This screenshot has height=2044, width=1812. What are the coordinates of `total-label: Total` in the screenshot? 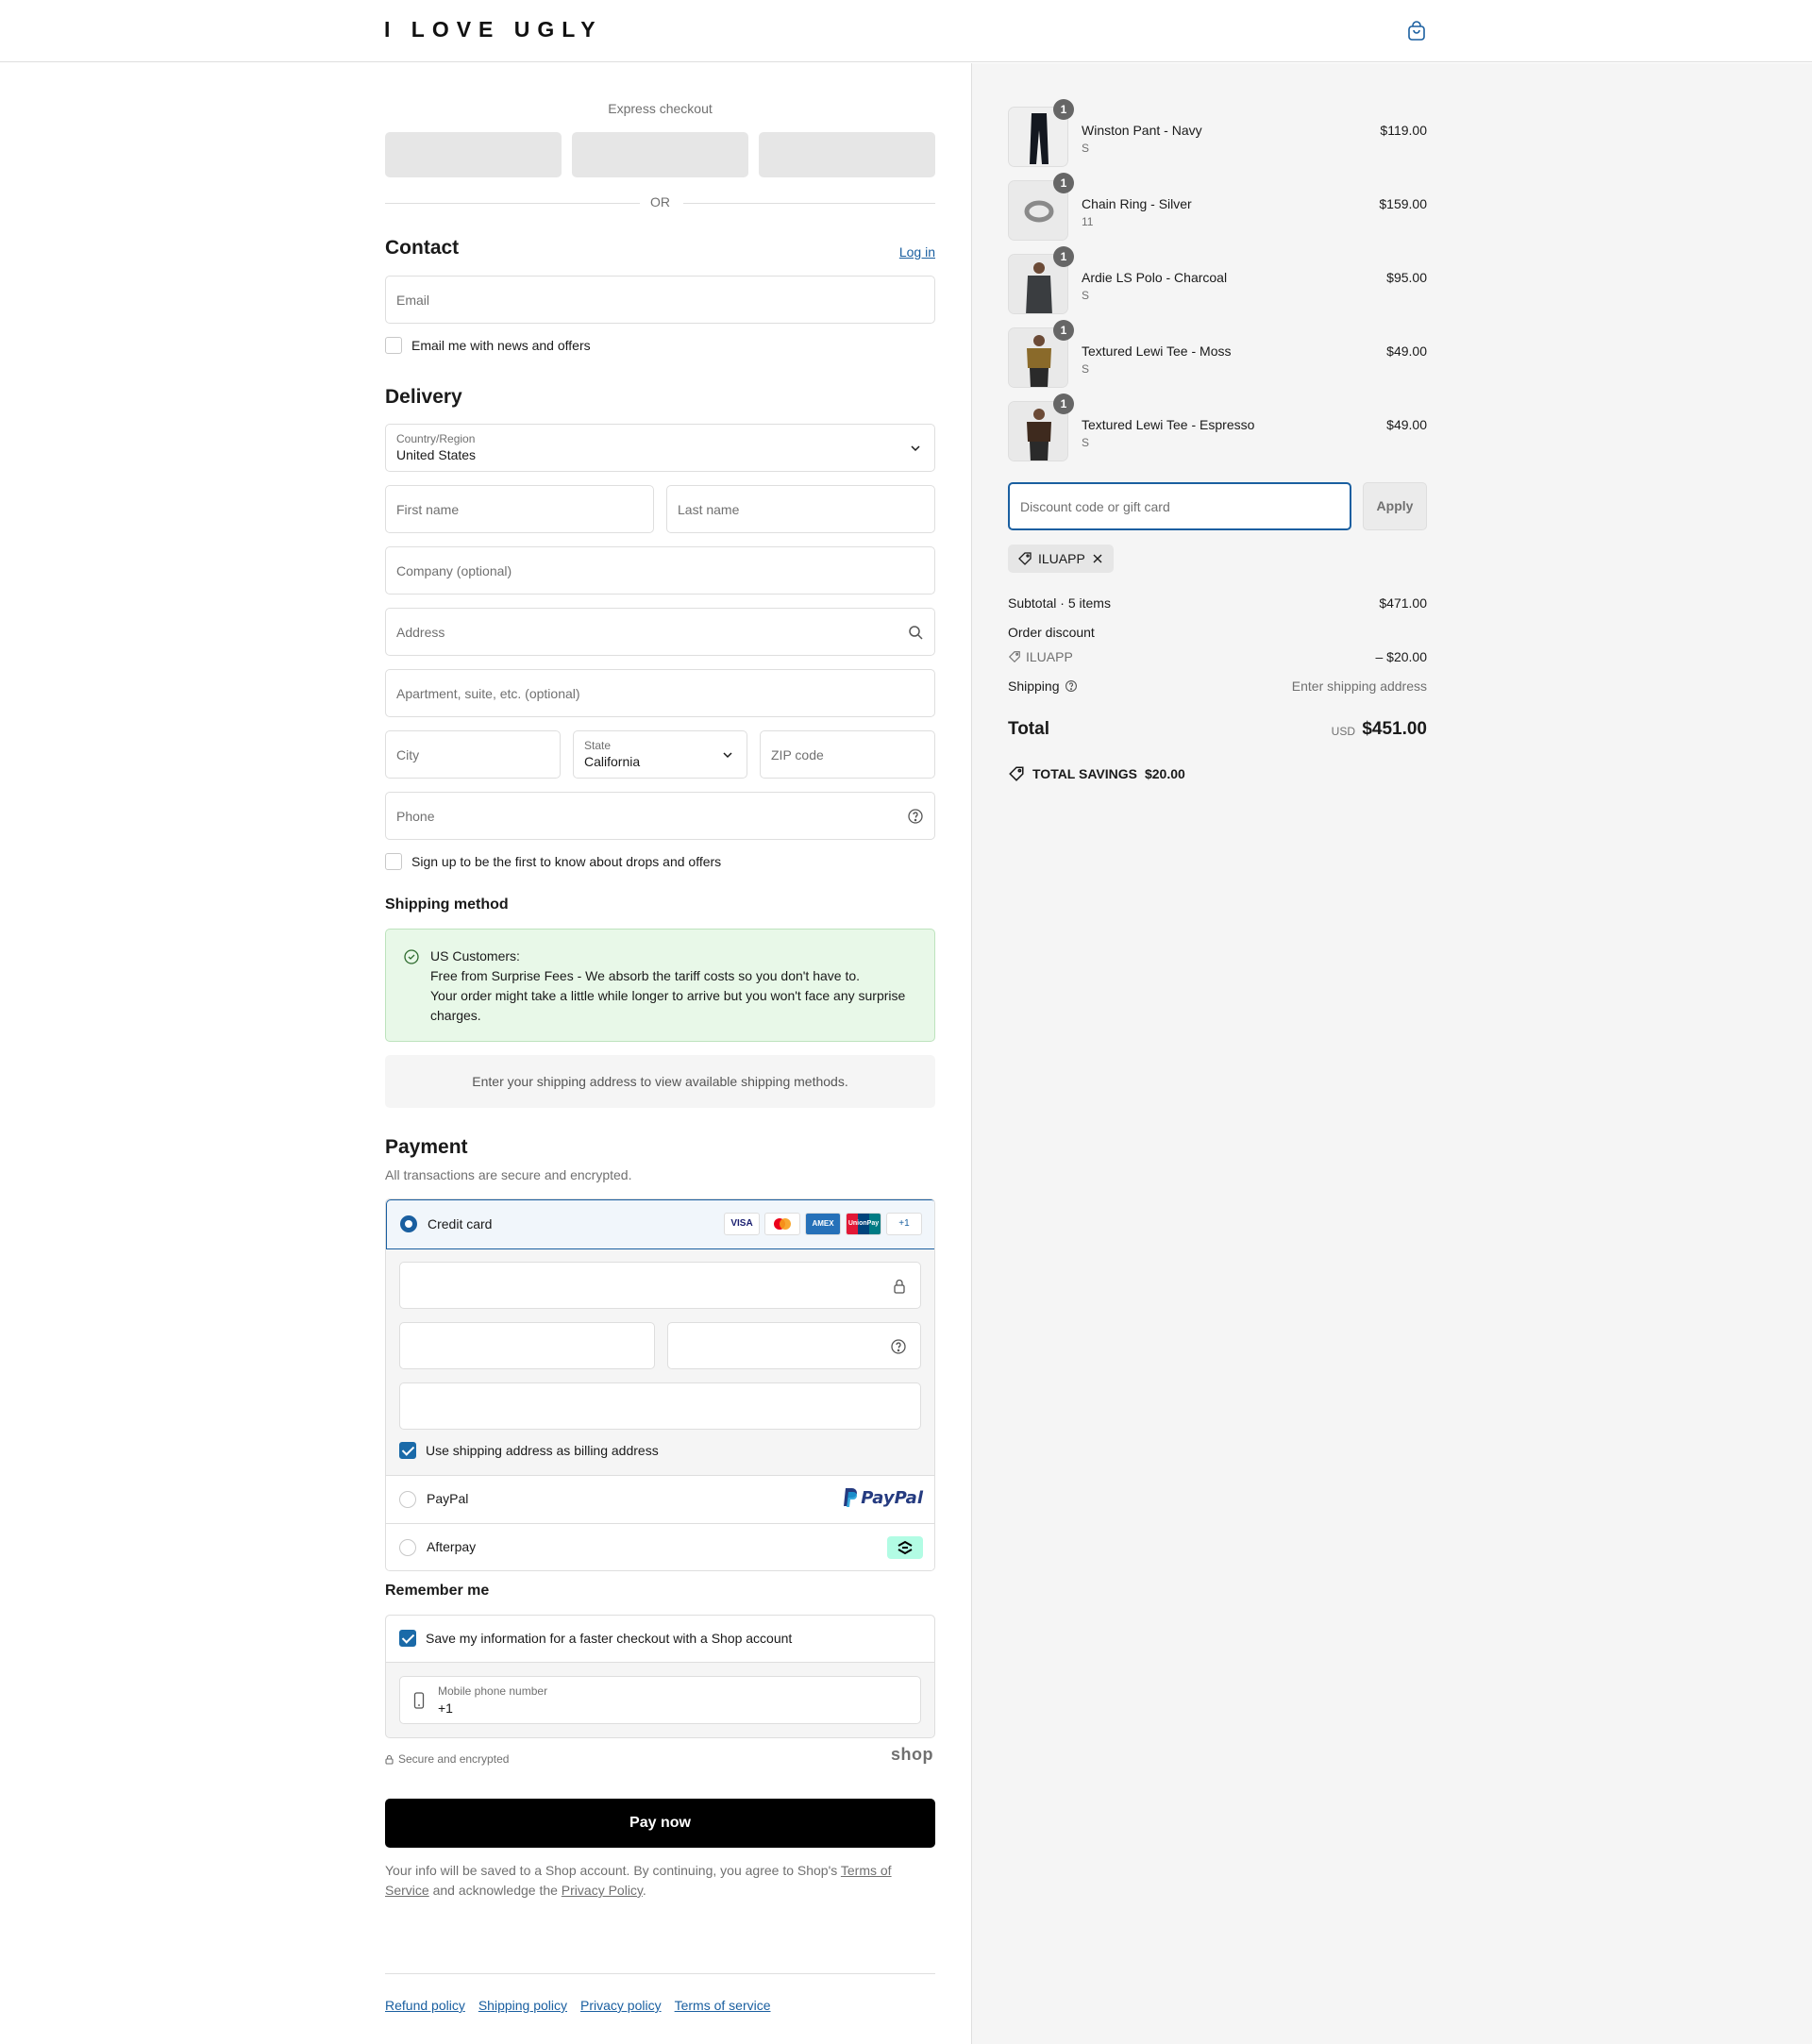 It's located at (1029, 729).